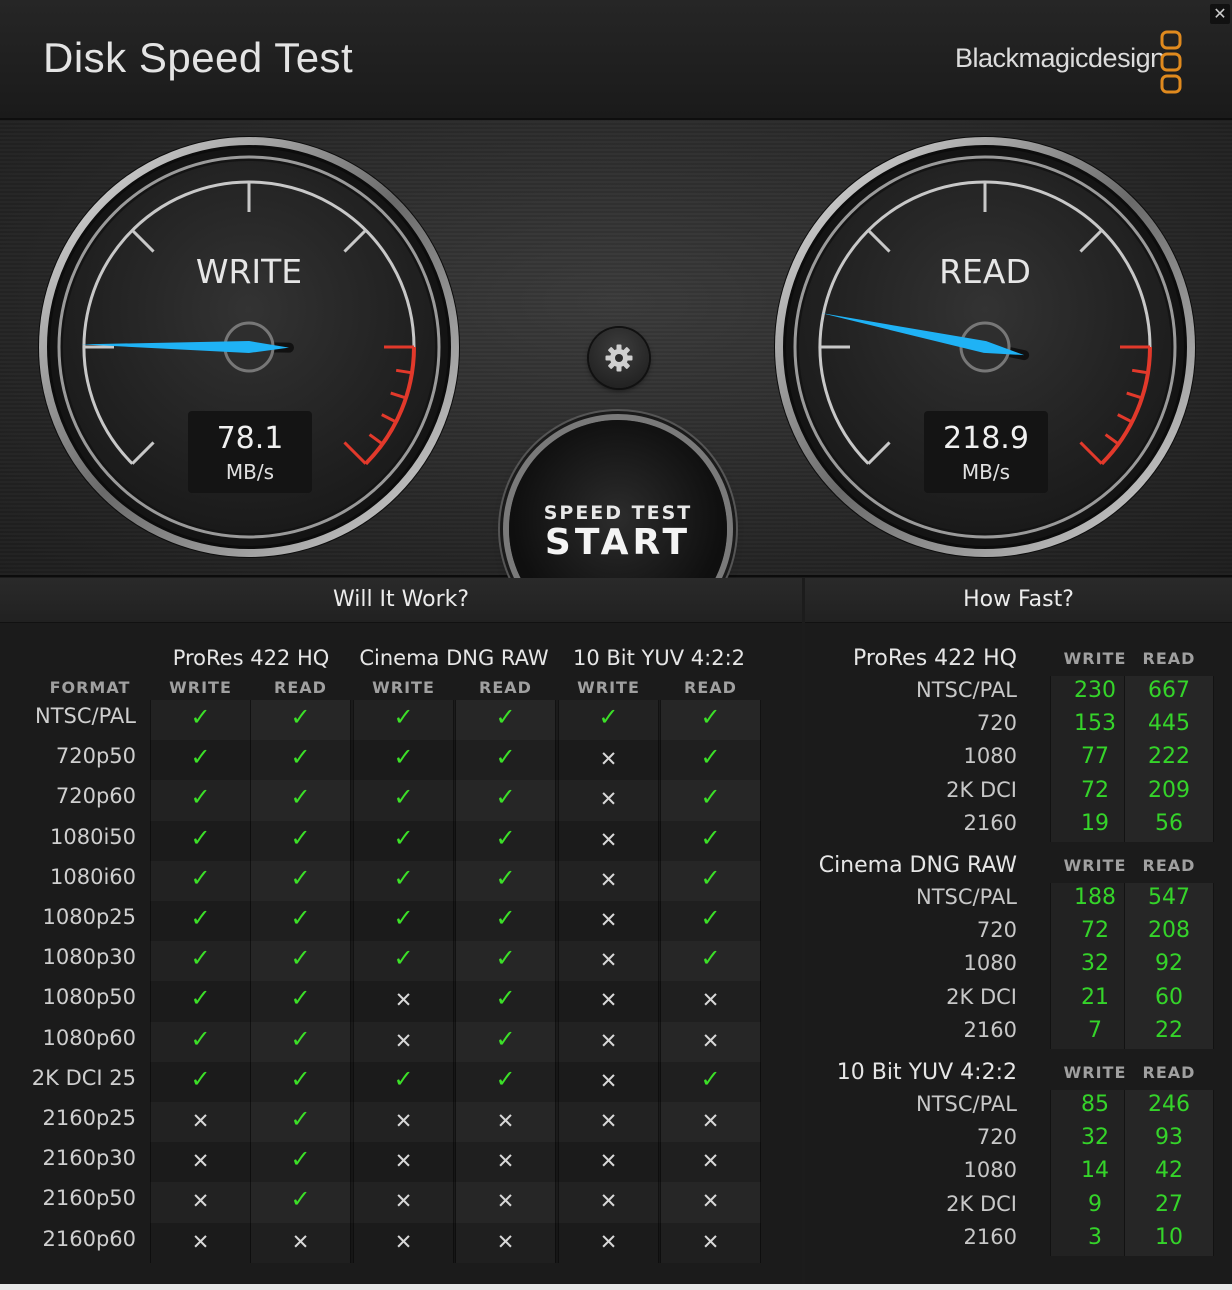  What do you see at coordinates (95, 796) in the screenshot?
I see `format-label: 720p60` at bounding box center [95, 796].